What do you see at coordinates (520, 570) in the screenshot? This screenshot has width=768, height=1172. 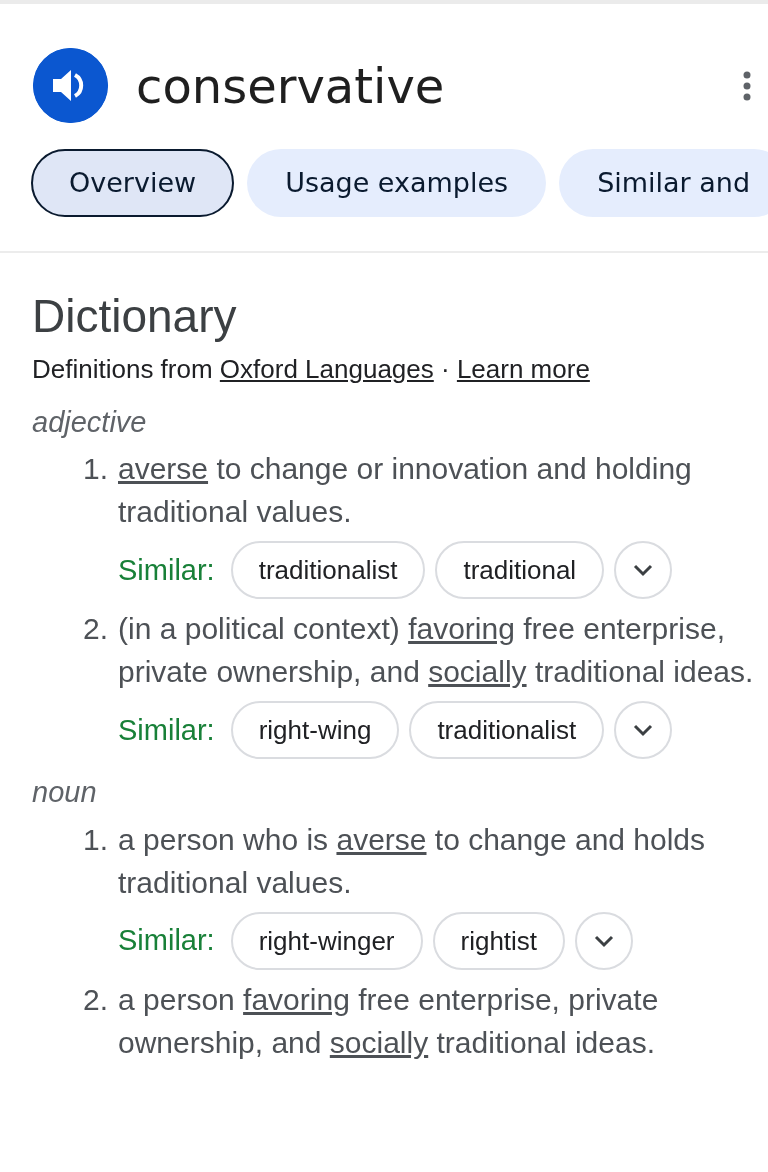 I see `synonym-chip: traditional` at bounding box center [520, 570].